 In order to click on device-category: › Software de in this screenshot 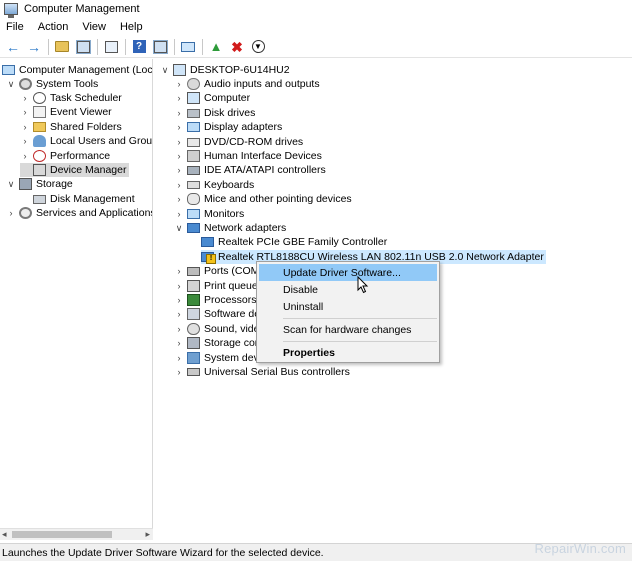, I will do `click(217, 314)`.